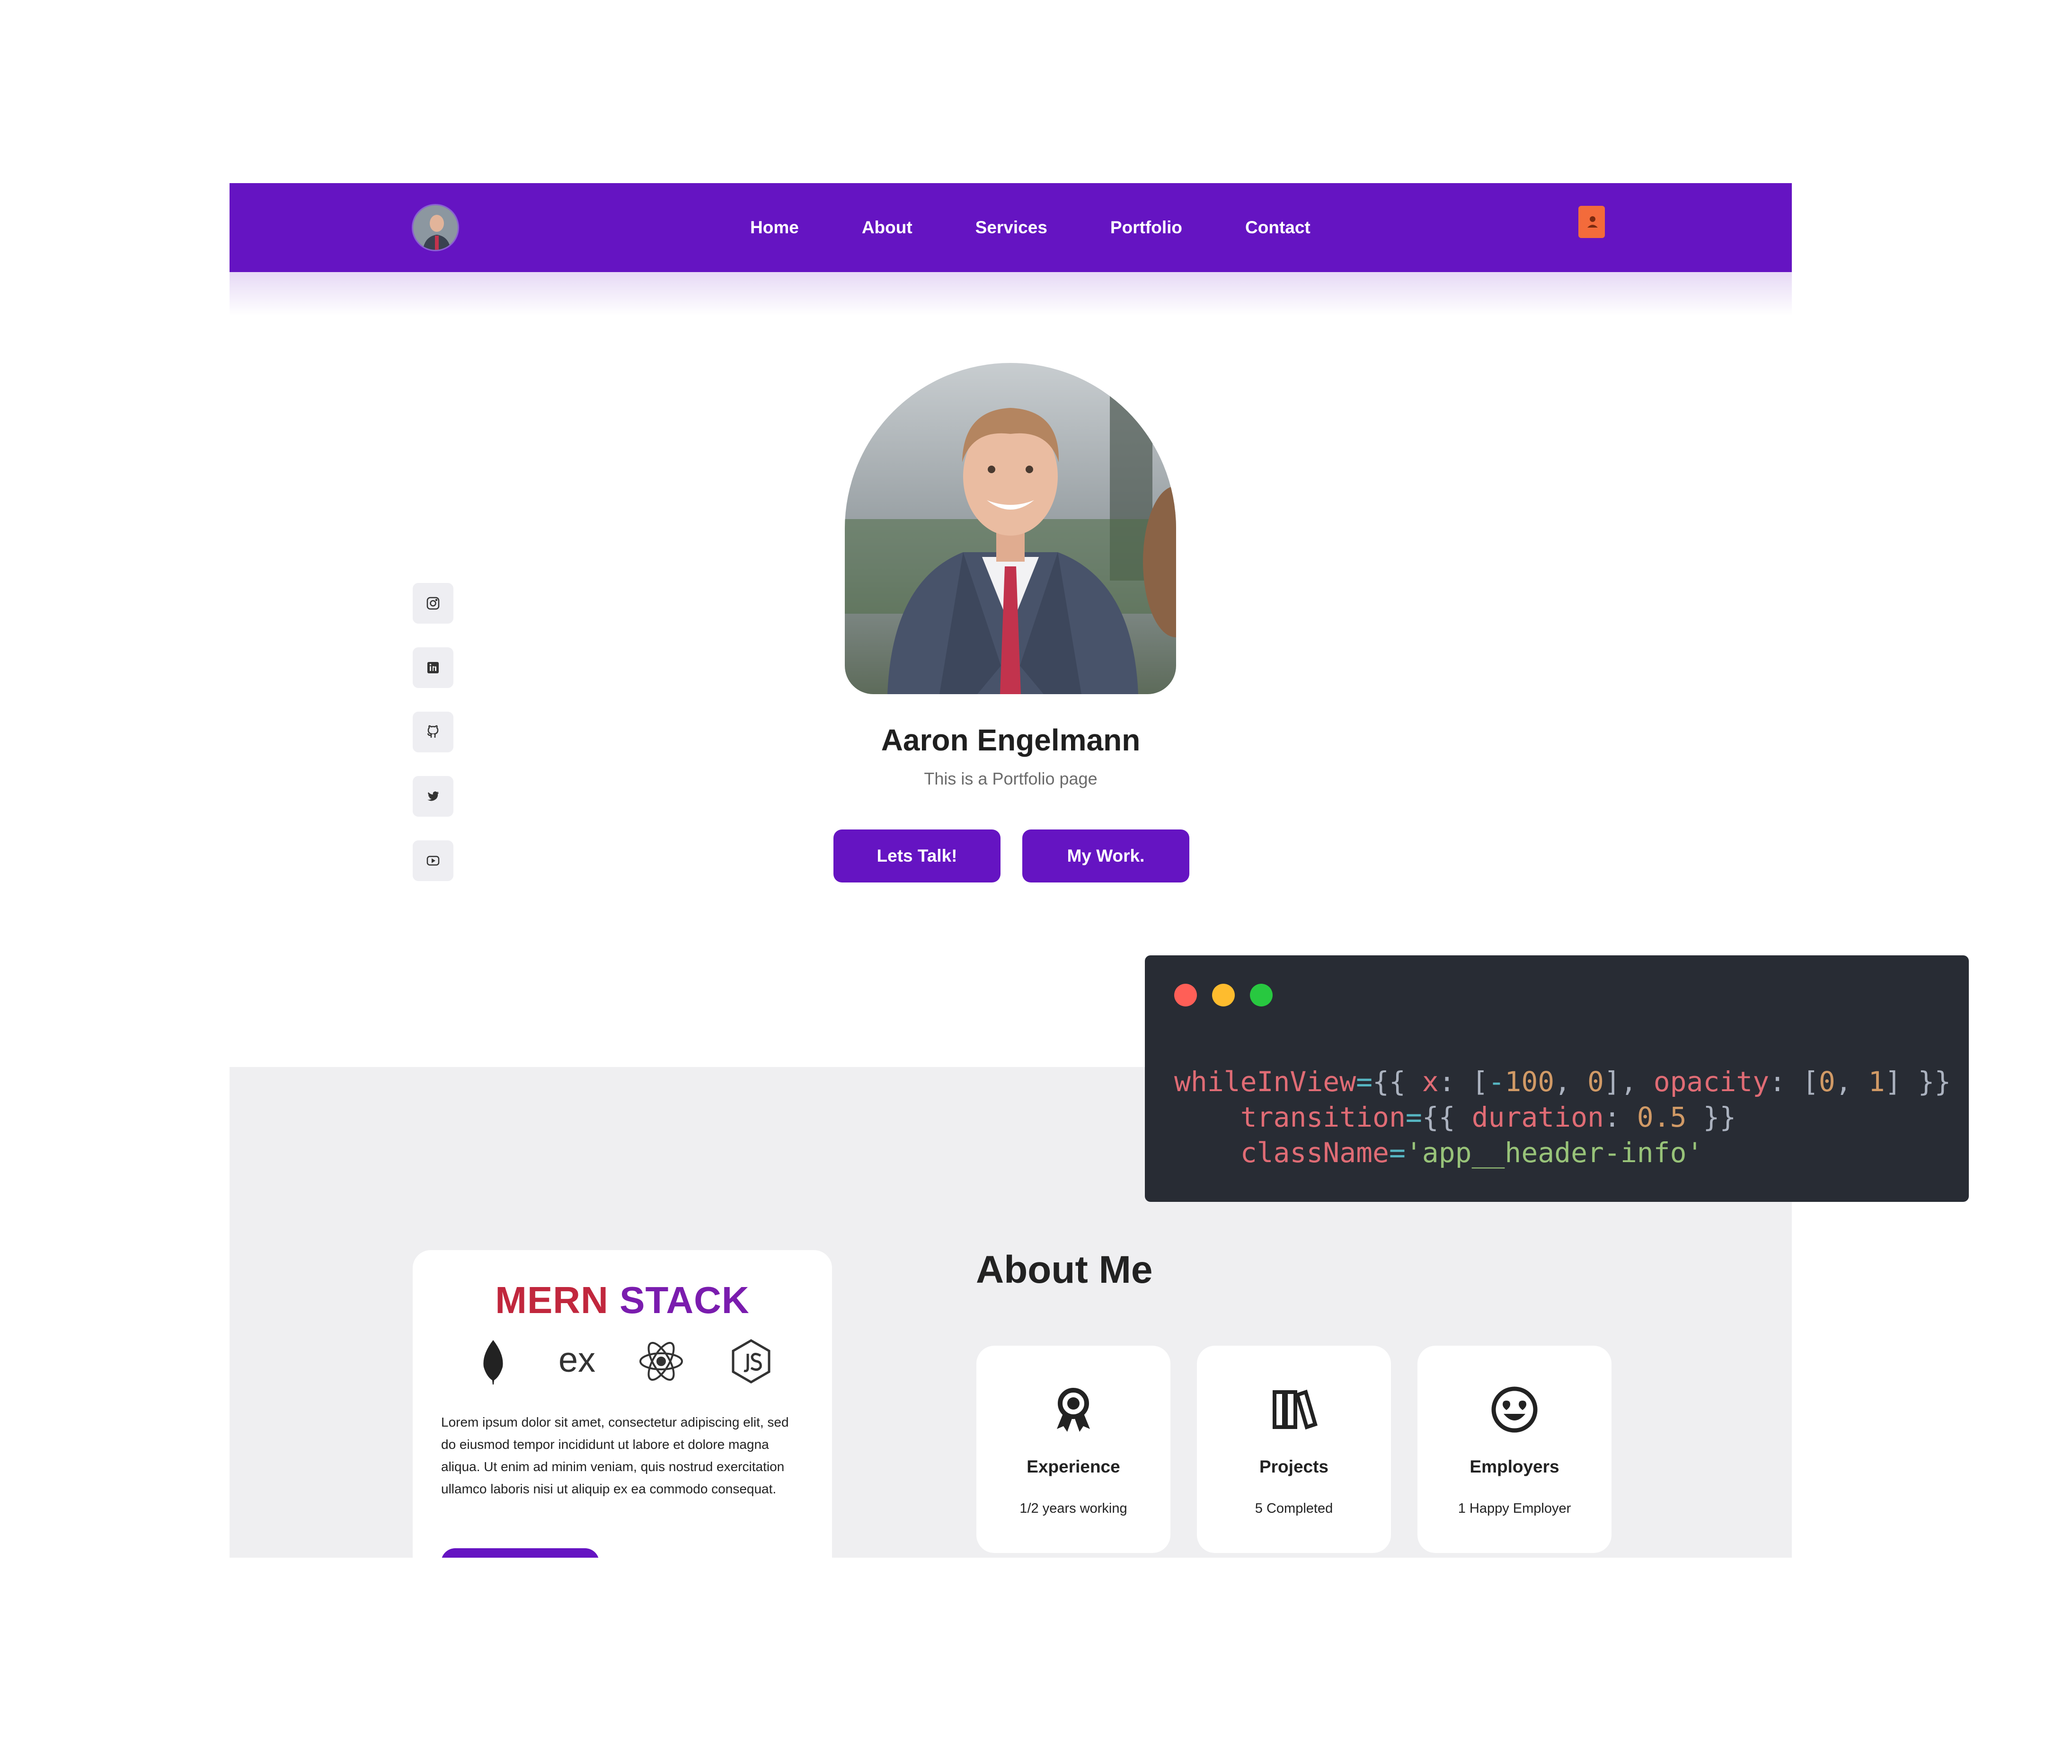  I want to click on hero-name: Aaron Engelmann, so click(1011, 740).